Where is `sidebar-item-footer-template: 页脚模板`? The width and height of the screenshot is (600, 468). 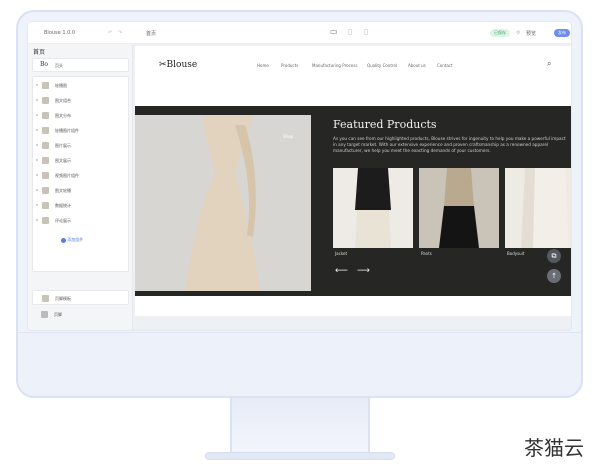
sidebar-item-footer-template: 页脚模板 is located at coordinates (81, 298).